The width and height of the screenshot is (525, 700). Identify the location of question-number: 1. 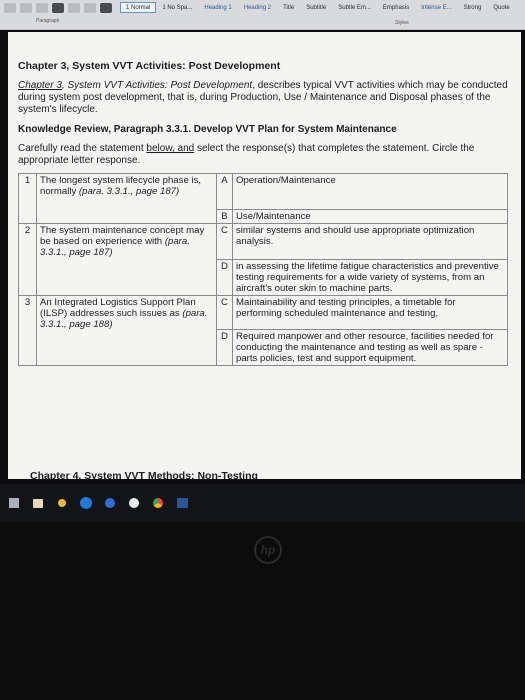
(27, 198).